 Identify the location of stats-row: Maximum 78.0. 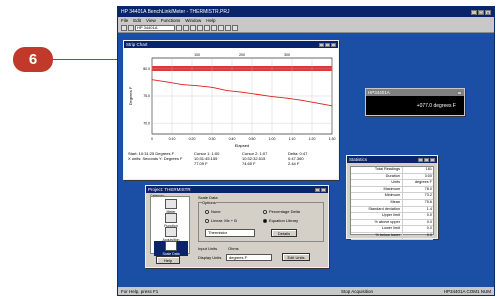
(392, 190).